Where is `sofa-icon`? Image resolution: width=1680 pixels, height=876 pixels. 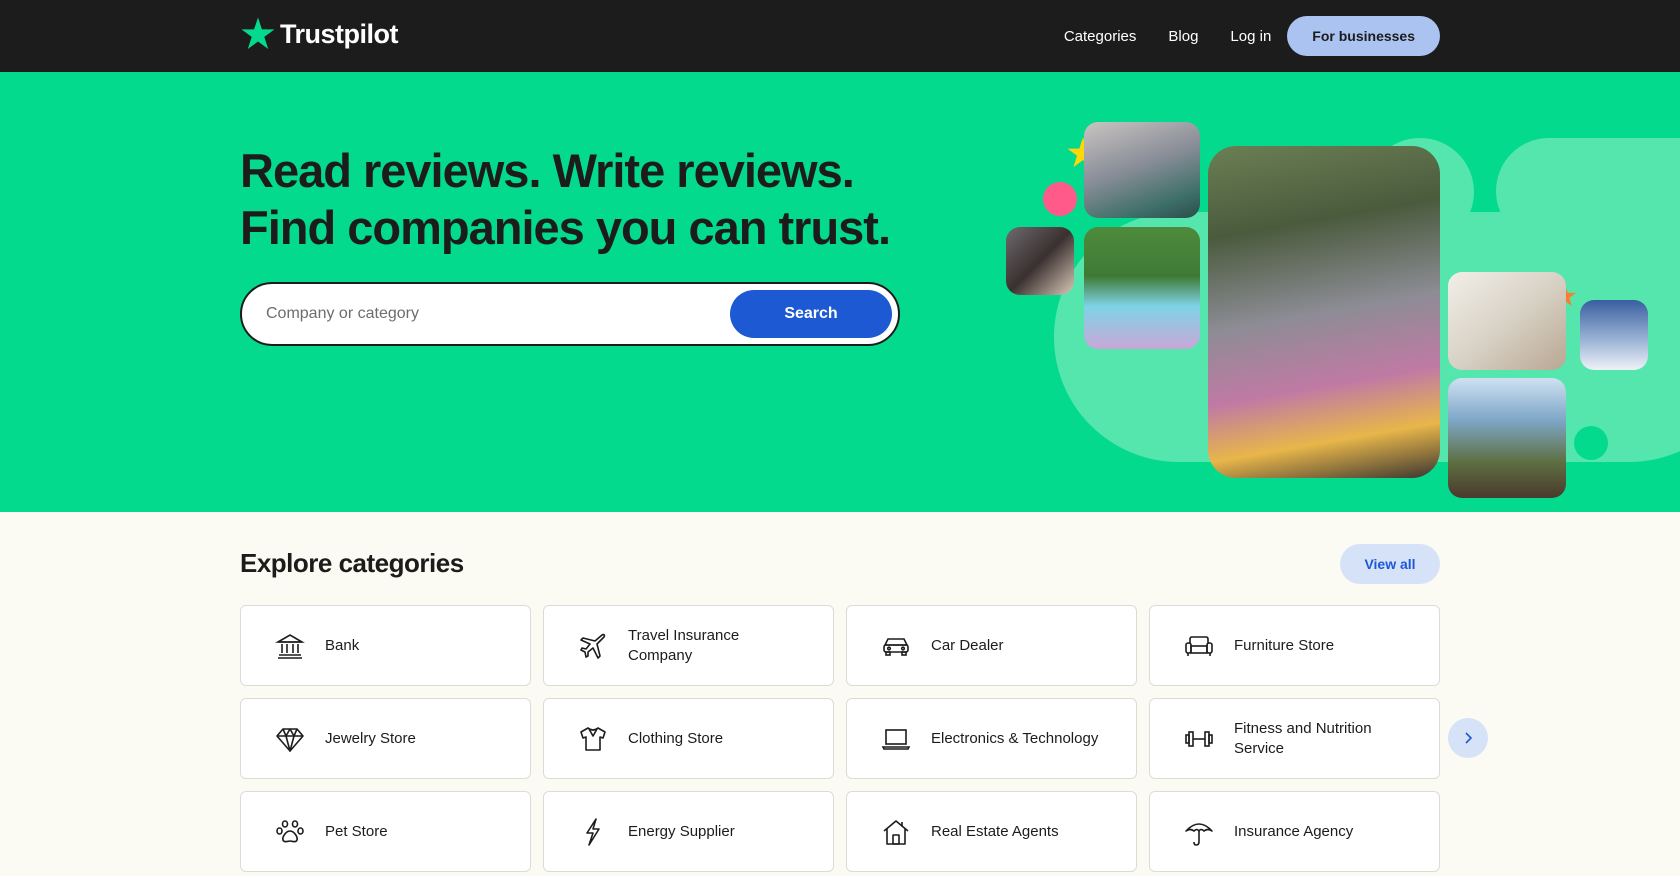
sofa-icon is located at coordinates (1199, 646).